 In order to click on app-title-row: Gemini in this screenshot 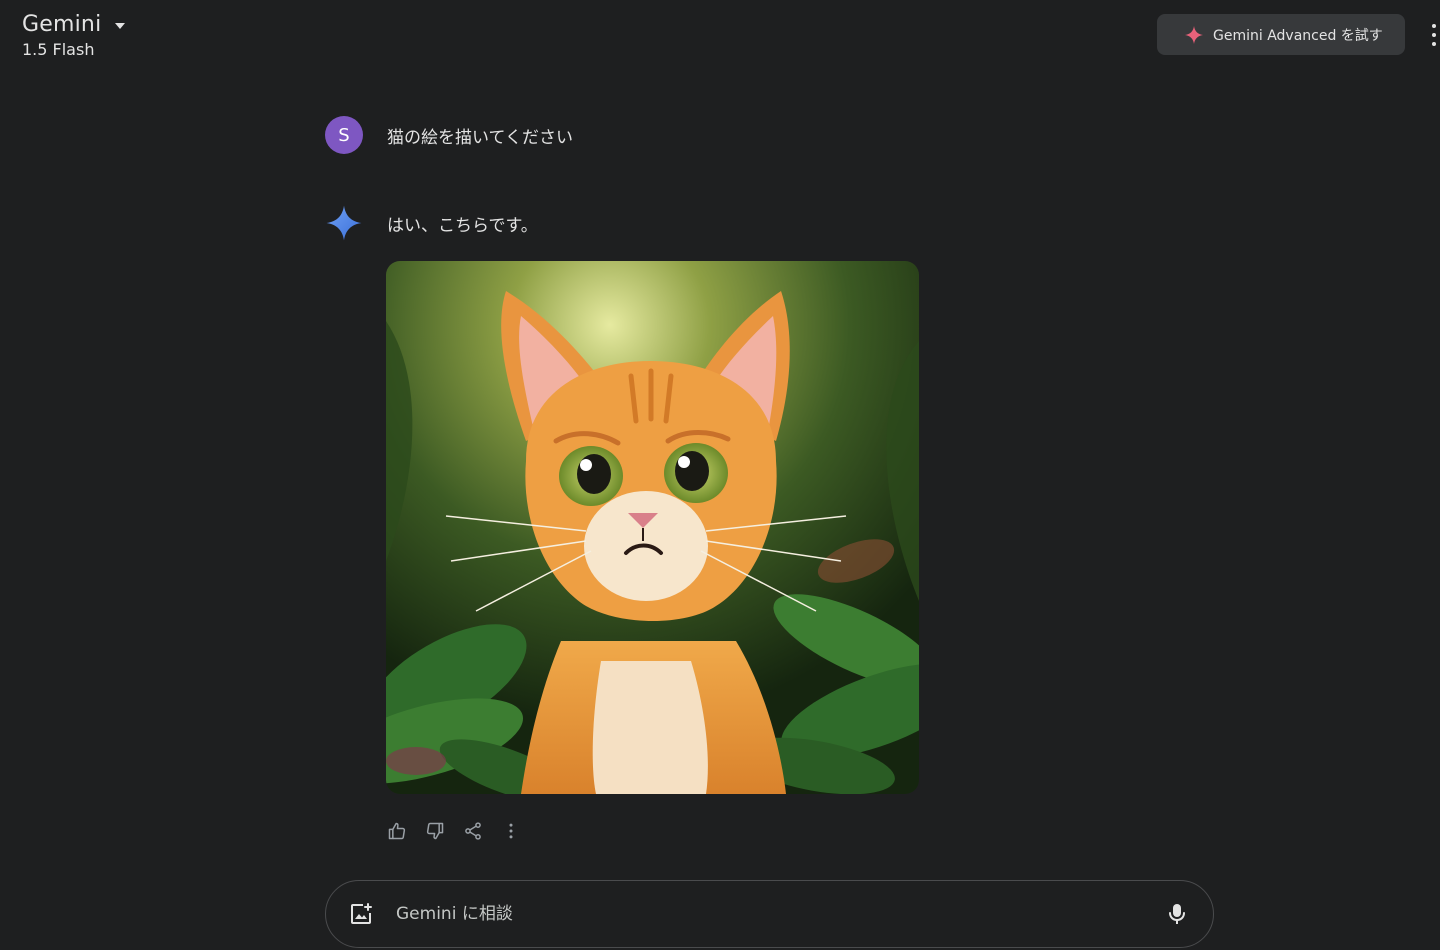, I will do `click(74, 24)`.